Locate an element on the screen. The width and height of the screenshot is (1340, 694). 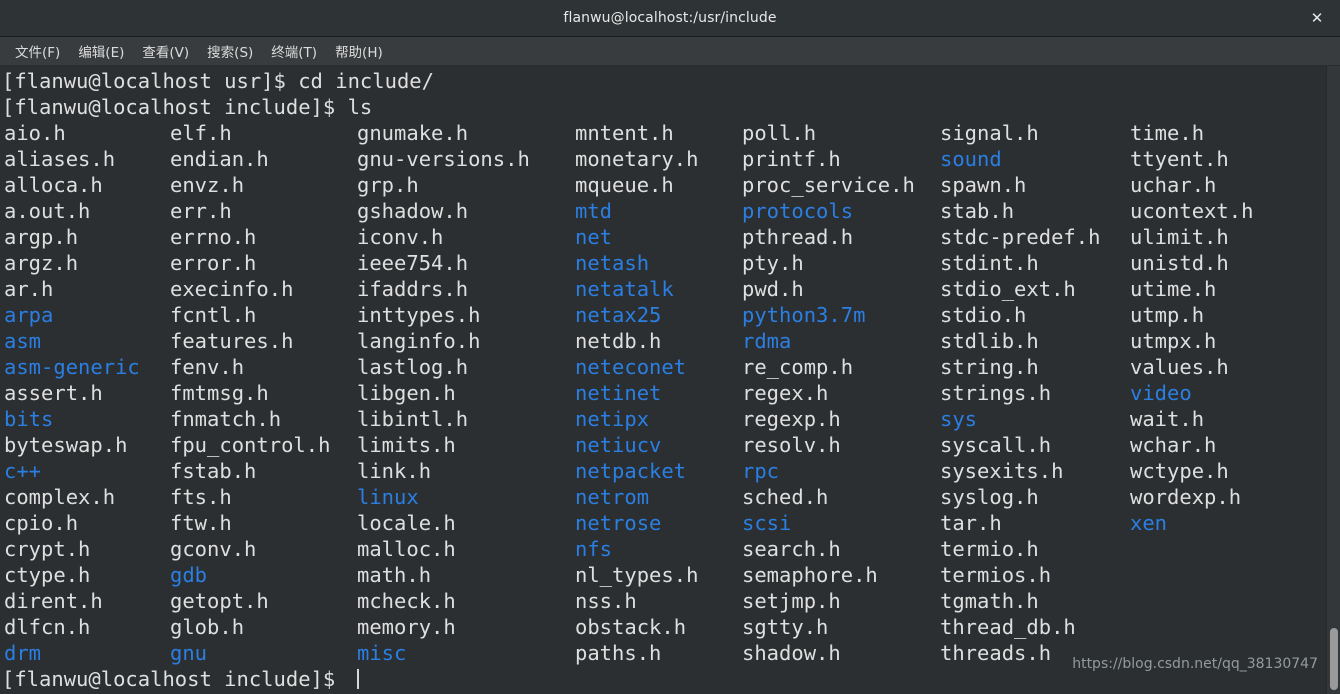
listing-file: utmp.h is located at coordinates (1167, 315).